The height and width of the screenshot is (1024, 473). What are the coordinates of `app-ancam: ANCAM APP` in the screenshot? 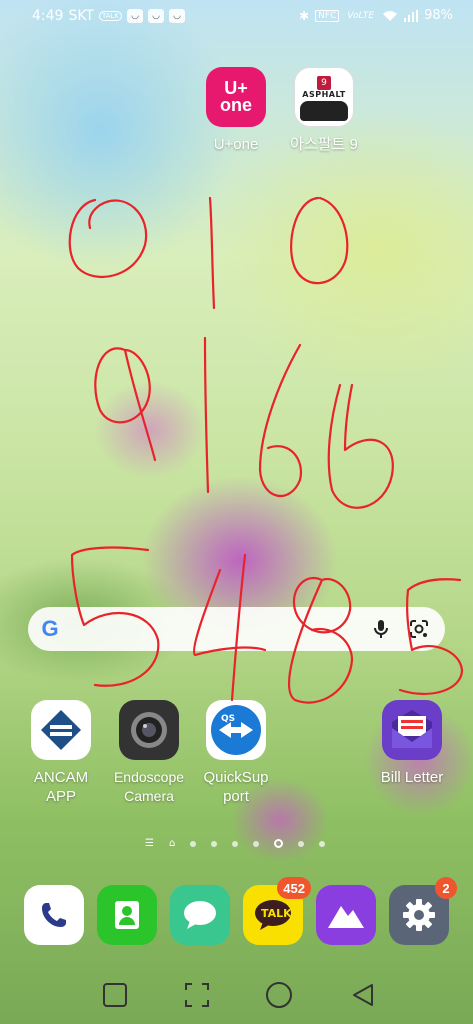 It's located at (61, 753).